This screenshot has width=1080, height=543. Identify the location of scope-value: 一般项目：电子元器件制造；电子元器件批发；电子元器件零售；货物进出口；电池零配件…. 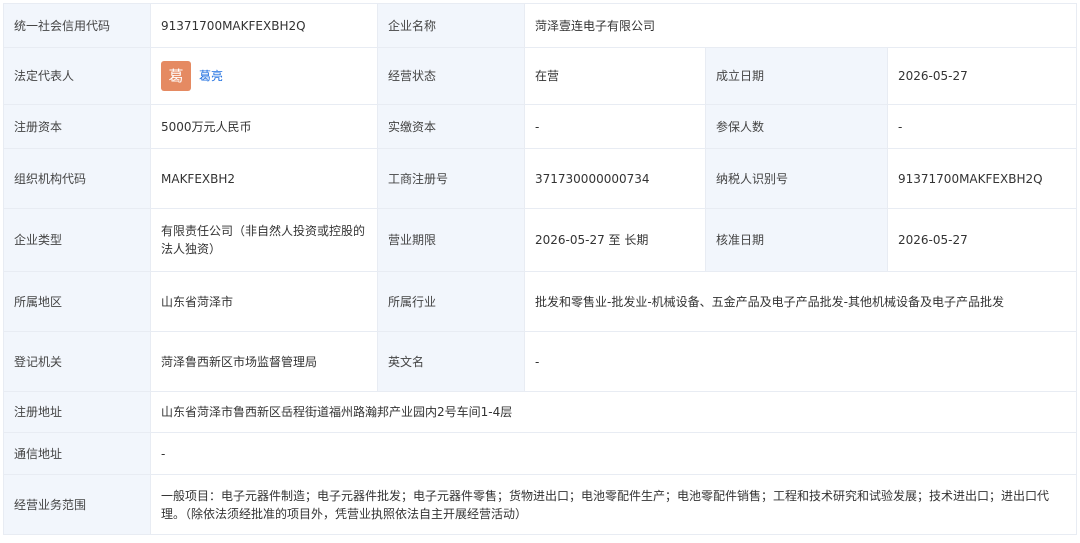
(613, 504).